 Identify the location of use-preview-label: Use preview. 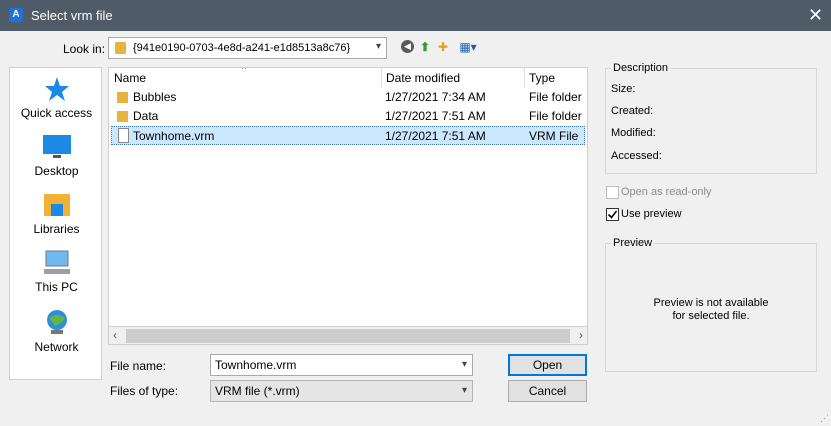
(651, 214).